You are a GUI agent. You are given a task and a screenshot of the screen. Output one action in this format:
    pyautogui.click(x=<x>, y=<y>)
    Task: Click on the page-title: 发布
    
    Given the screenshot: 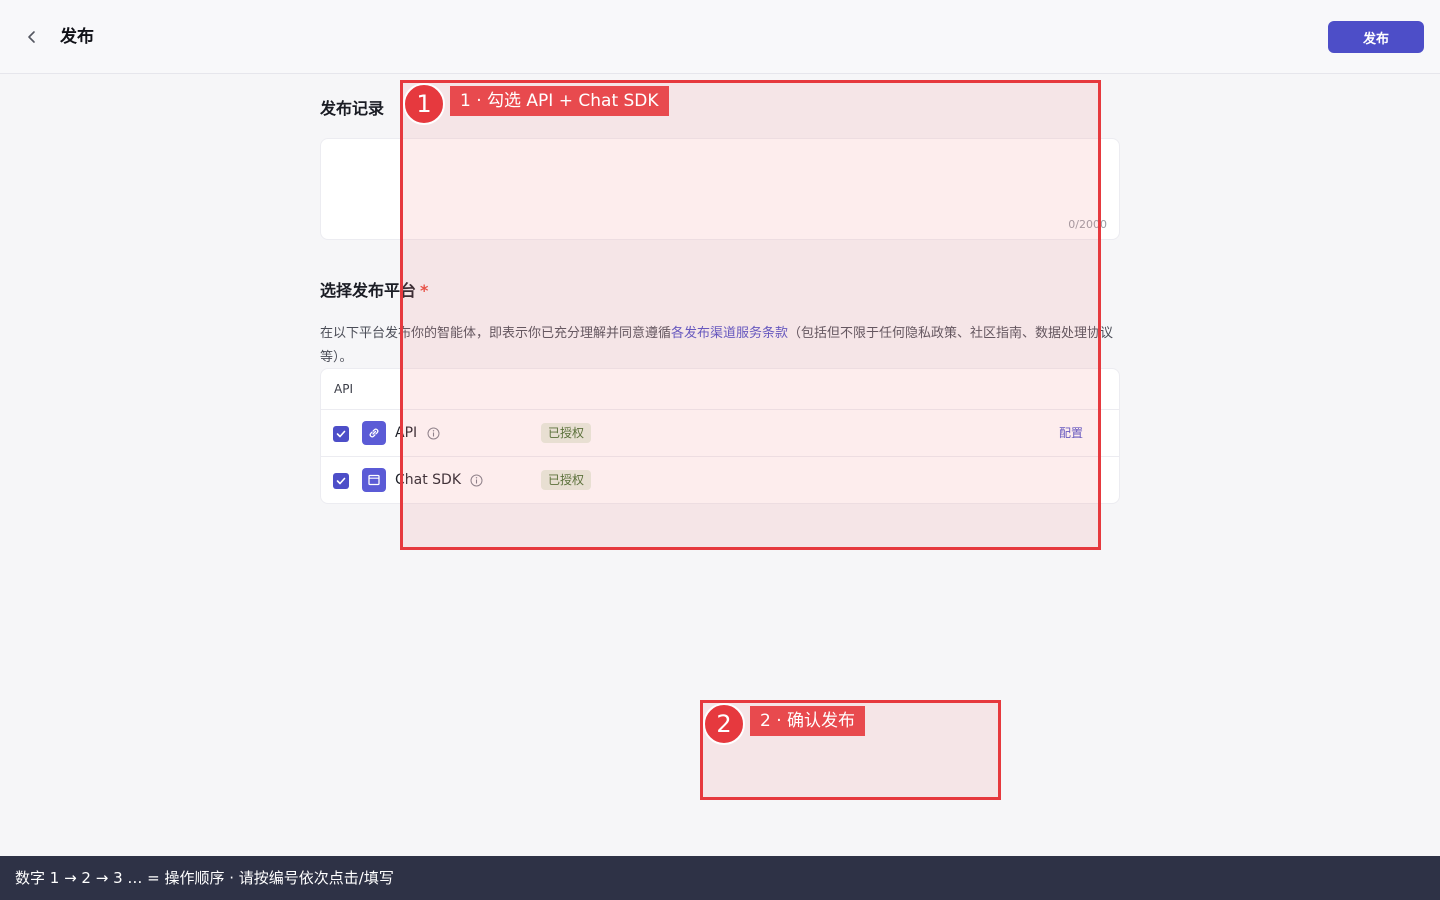 What is the action you would take?
    pyautogui.click(x=77, y=37)
    